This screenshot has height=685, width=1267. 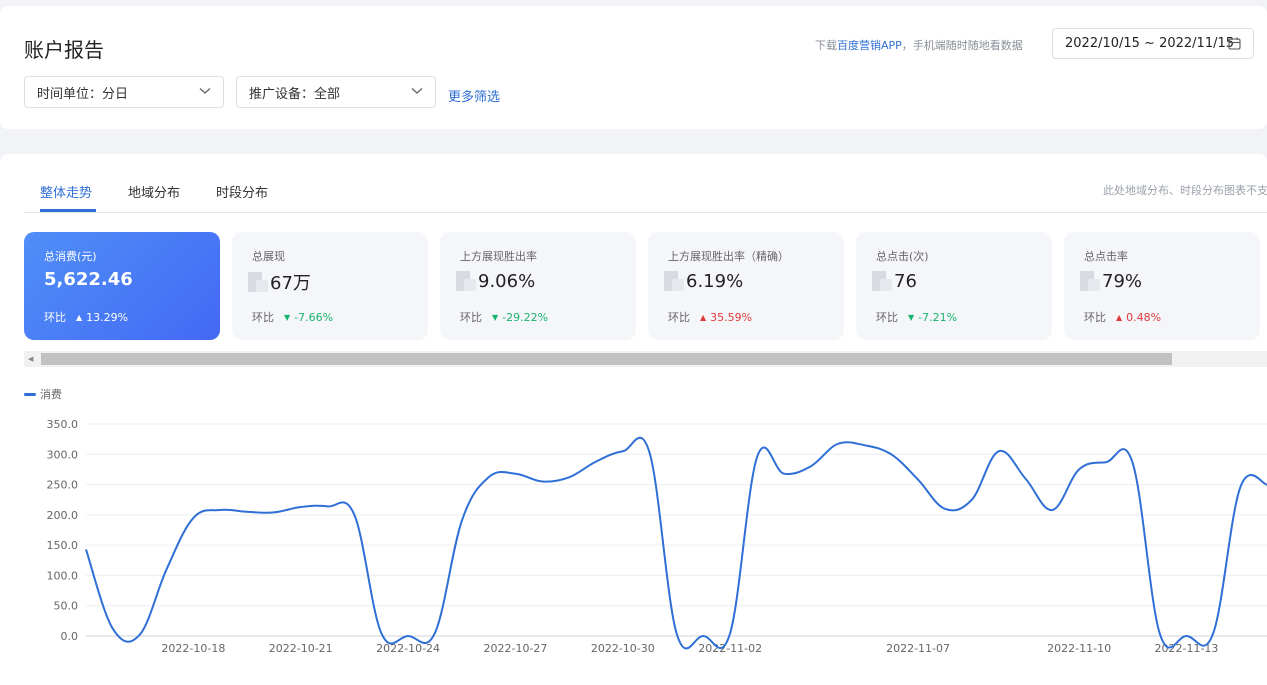 What do you see at coordinates (70, 256) in the screenshot?
I see `metric-label: 总消费(元)` at bounding box center [70, 256].